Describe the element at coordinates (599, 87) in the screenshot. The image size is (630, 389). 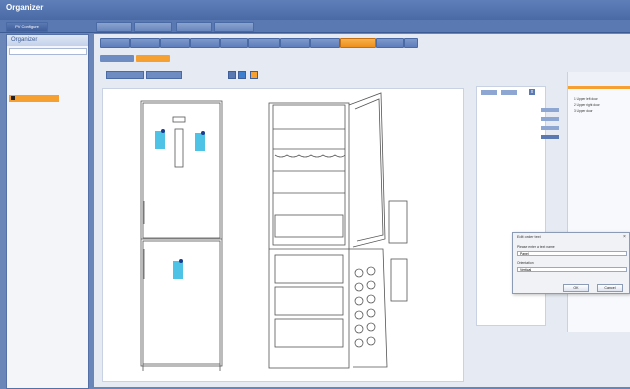
I see `structure-selection` at that location.